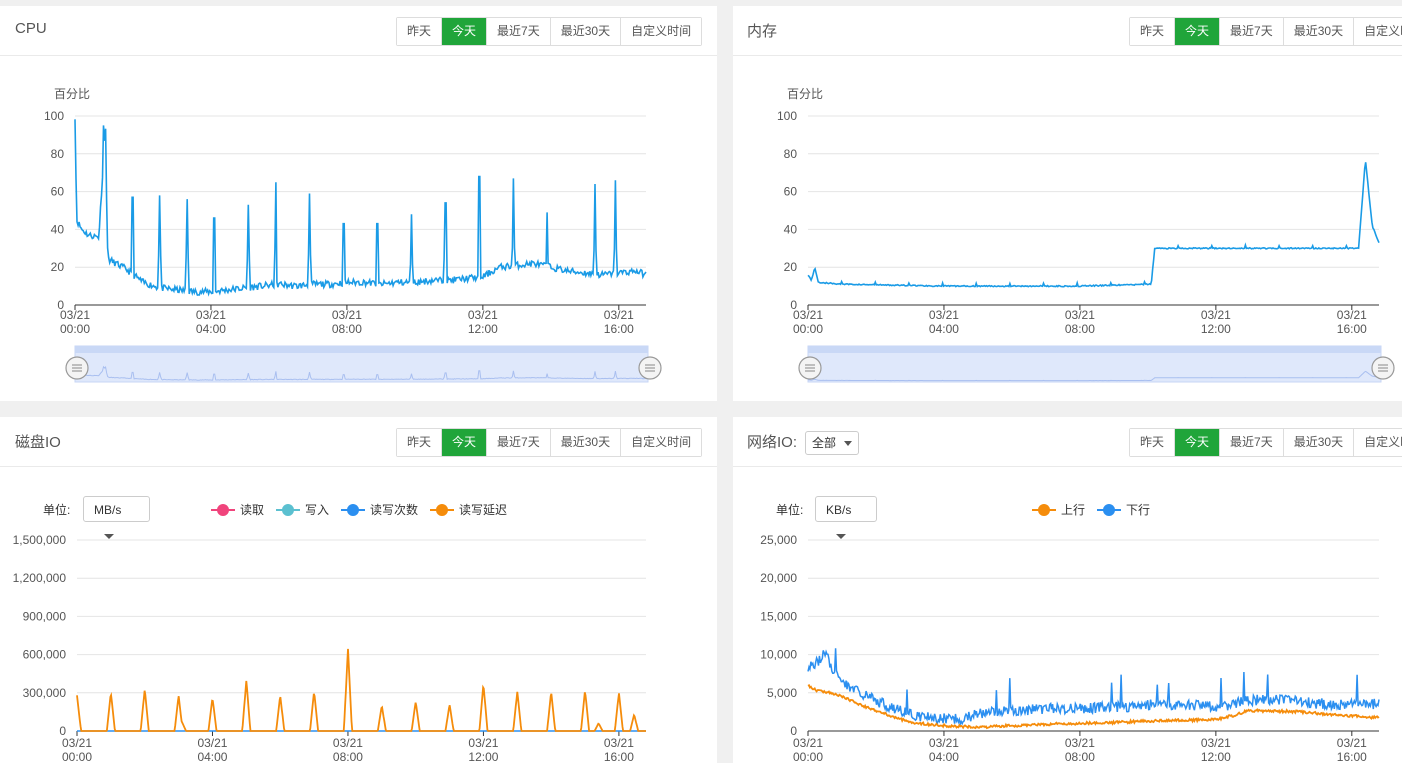 The width and height of the screenshot is (1402, 763). I want to click on mem-xtick-time: 00:00, so click(808, 329).